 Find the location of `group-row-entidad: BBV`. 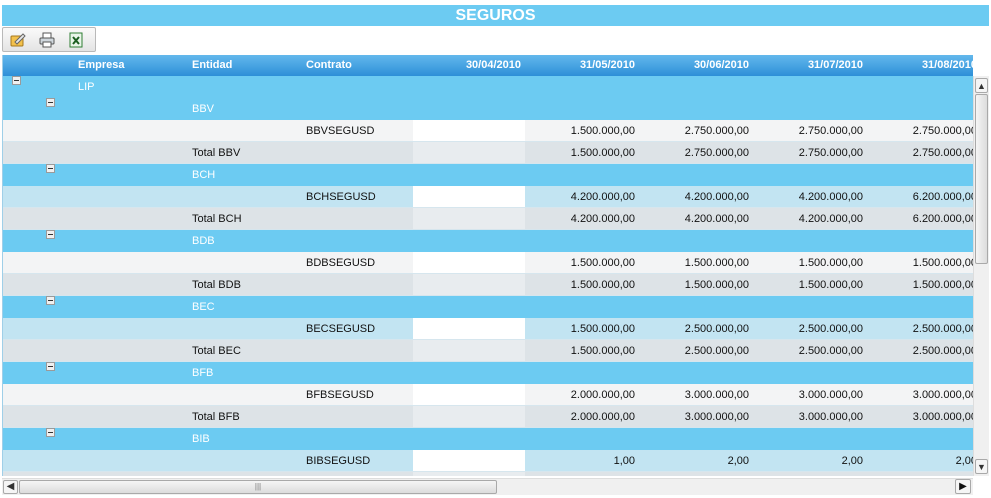

group-row-entidad: BBV is located at coordinates (488, 109).